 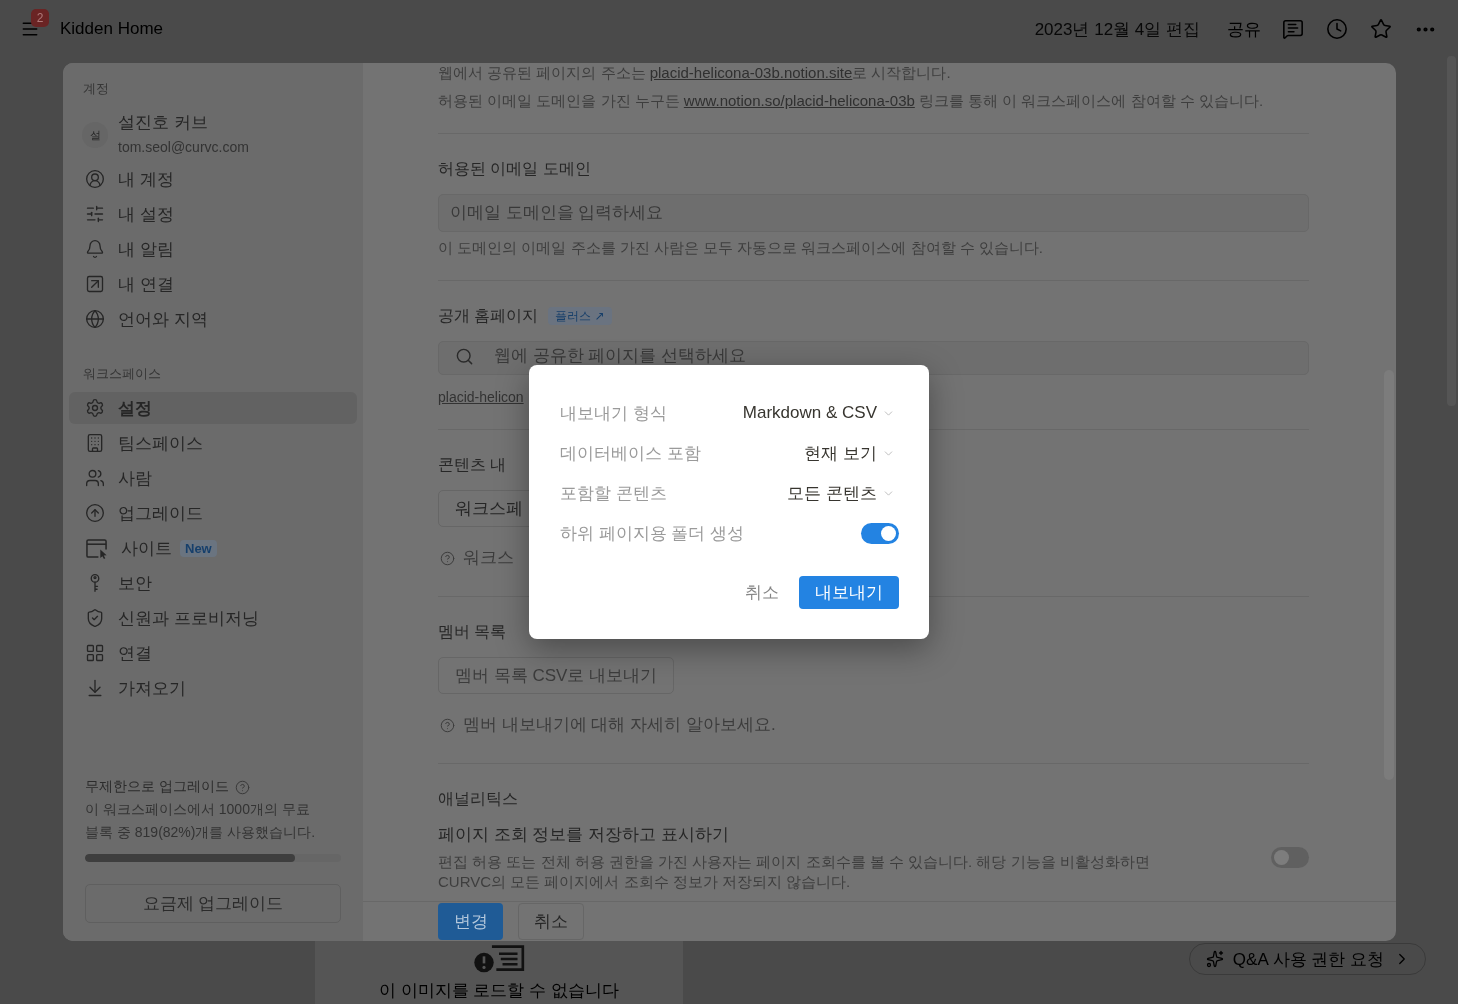 I want to click on sliders-icon, so click(x=95, y=214).